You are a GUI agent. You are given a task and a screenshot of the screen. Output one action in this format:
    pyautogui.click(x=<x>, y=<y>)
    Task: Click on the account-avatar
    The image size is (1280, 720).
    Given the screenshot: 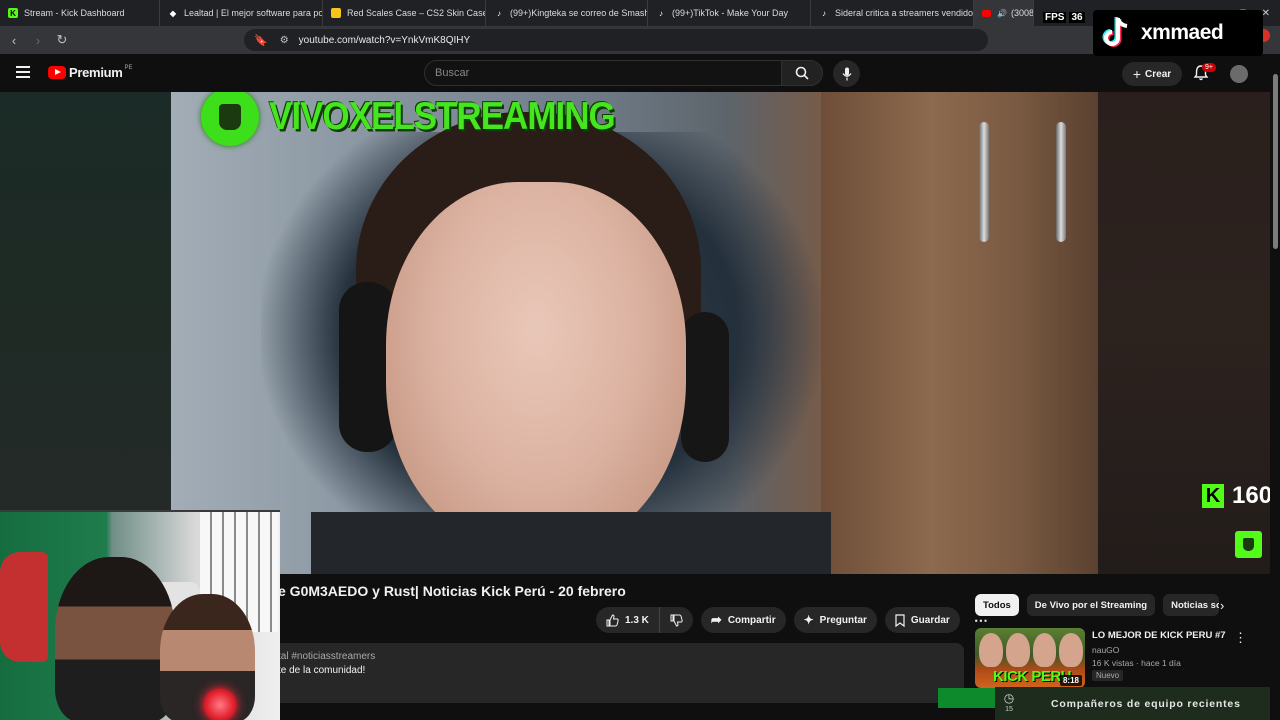 What is the action you would take?
    pyautogui.click(x=1239, y=74)
    